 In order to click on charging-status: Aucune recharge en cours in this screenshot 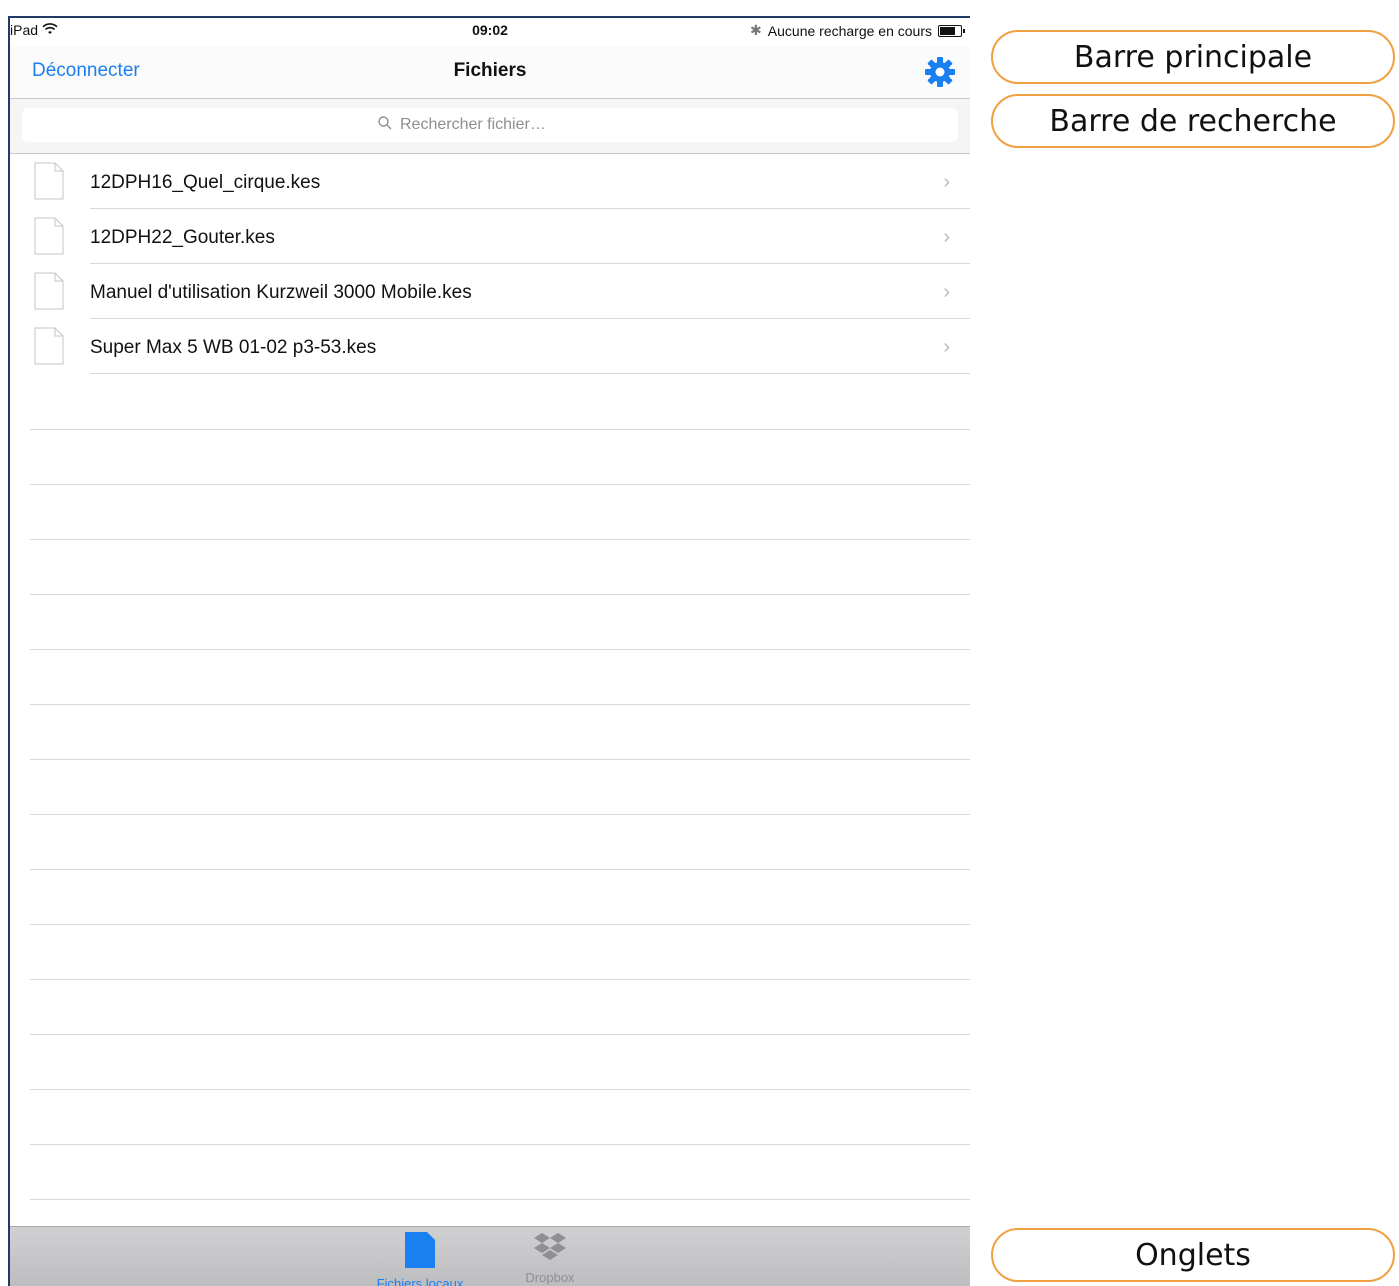, I will do `click(849, 30)`.